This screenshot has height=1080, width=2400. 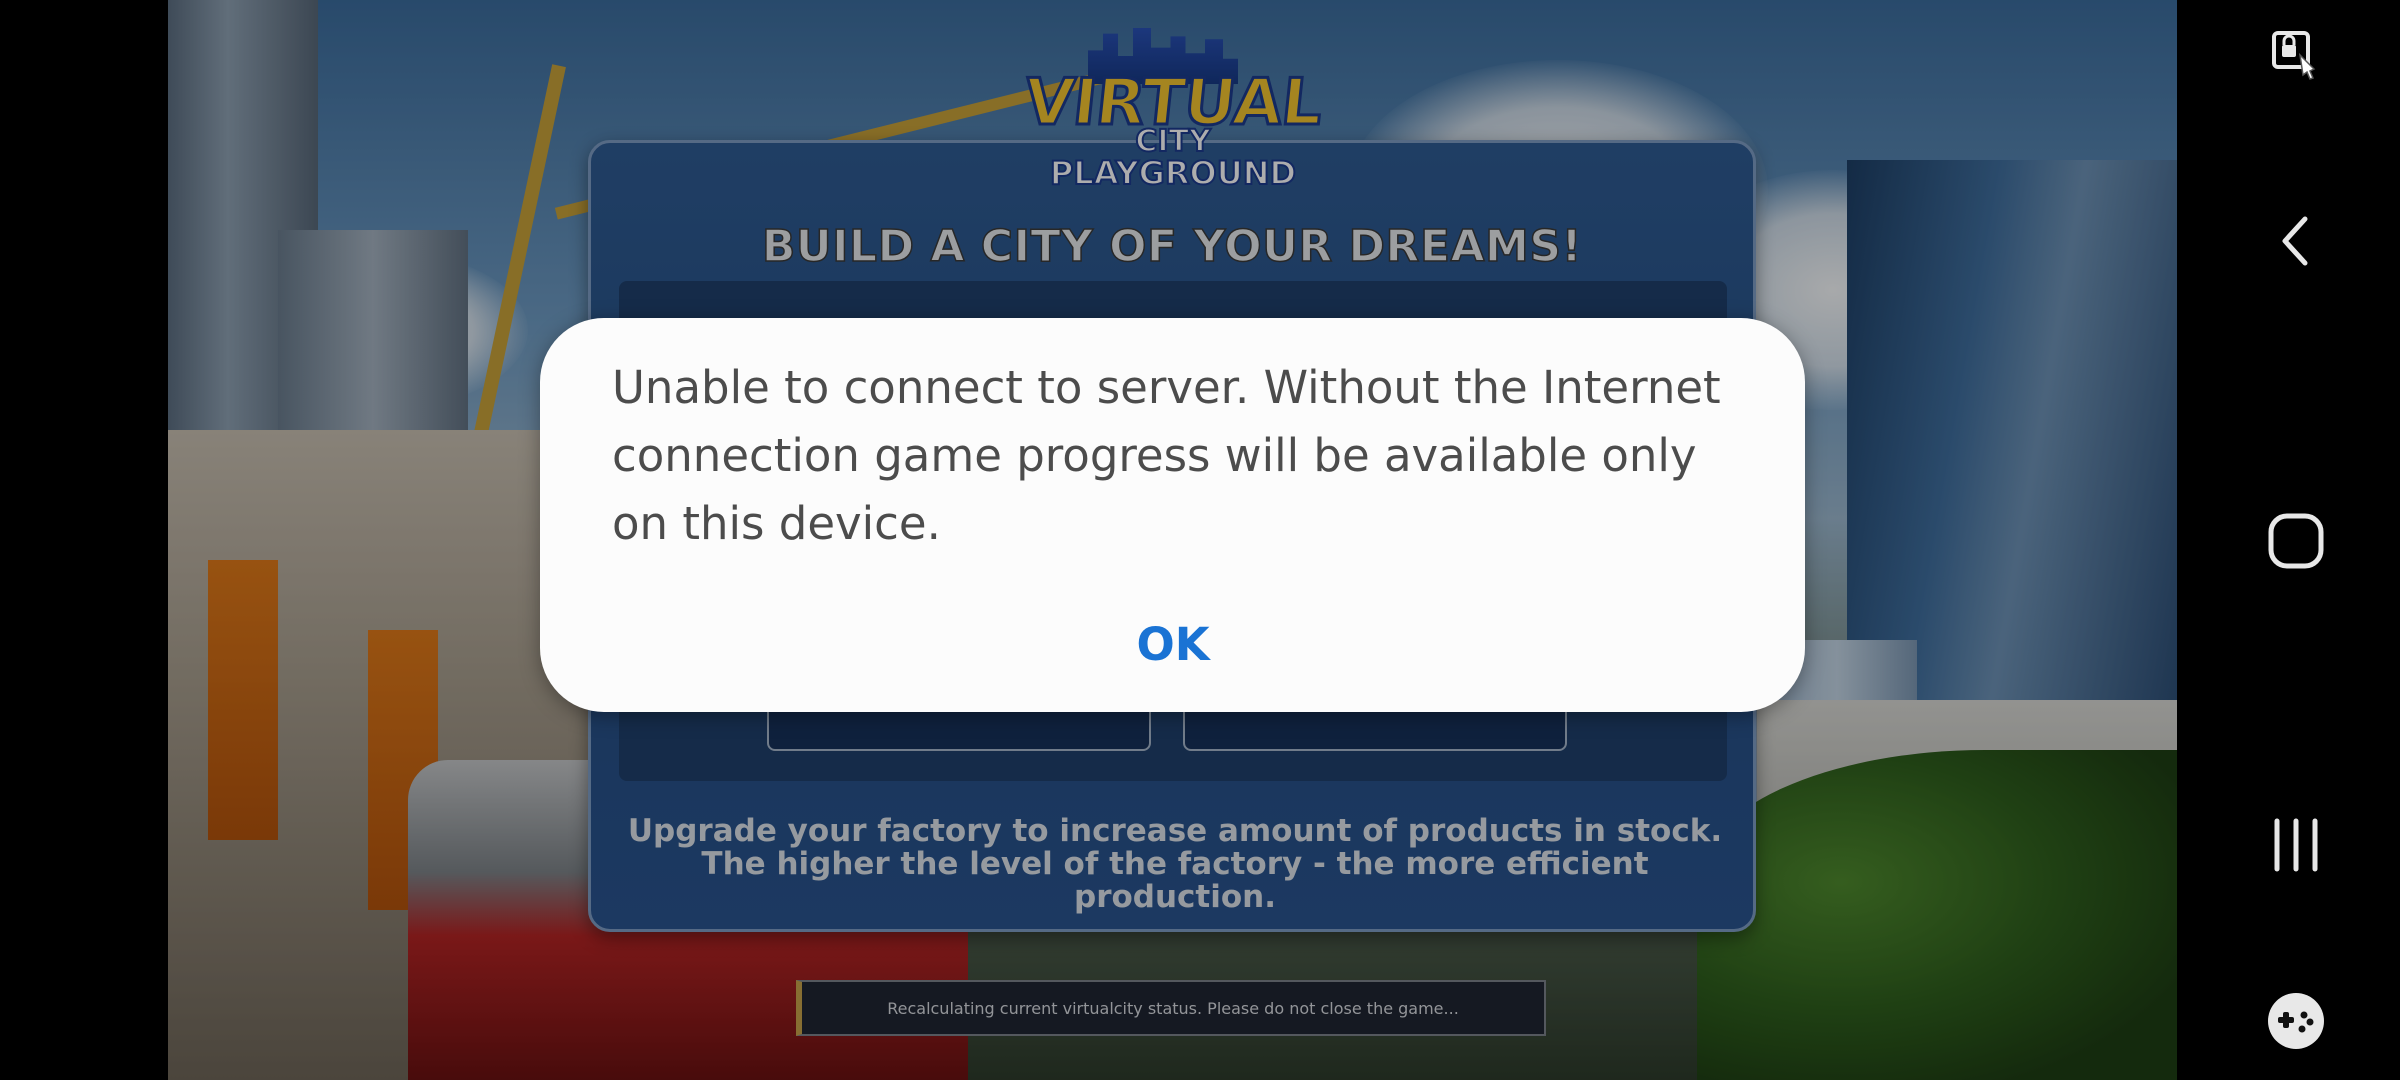 I want to click on back-icon, so click(x=2296, y=241).